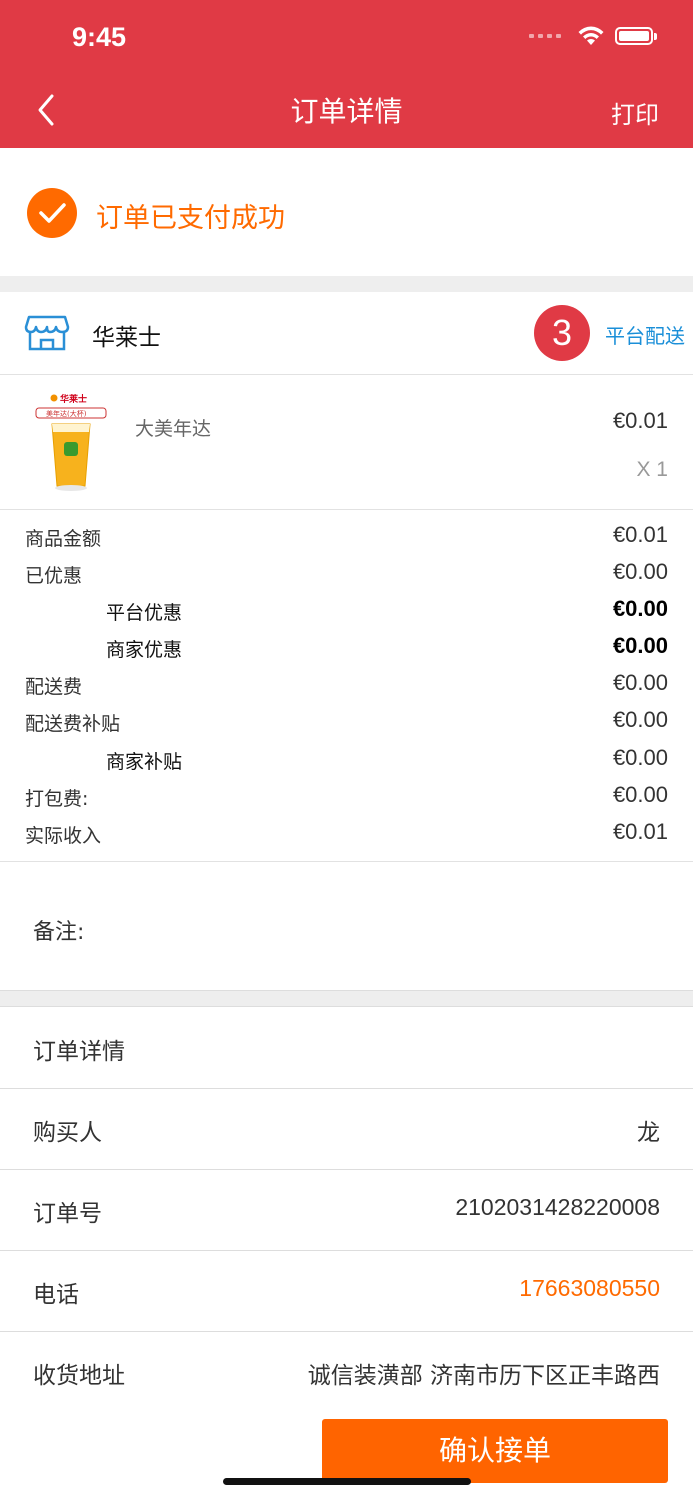 The height and width of the screenshot is (1500, 693). Describe the element at coordinates (346, 759) in the screenshot. I see `amount-row-merchant-subsidy: 商家补贴 €0.00` at that location.